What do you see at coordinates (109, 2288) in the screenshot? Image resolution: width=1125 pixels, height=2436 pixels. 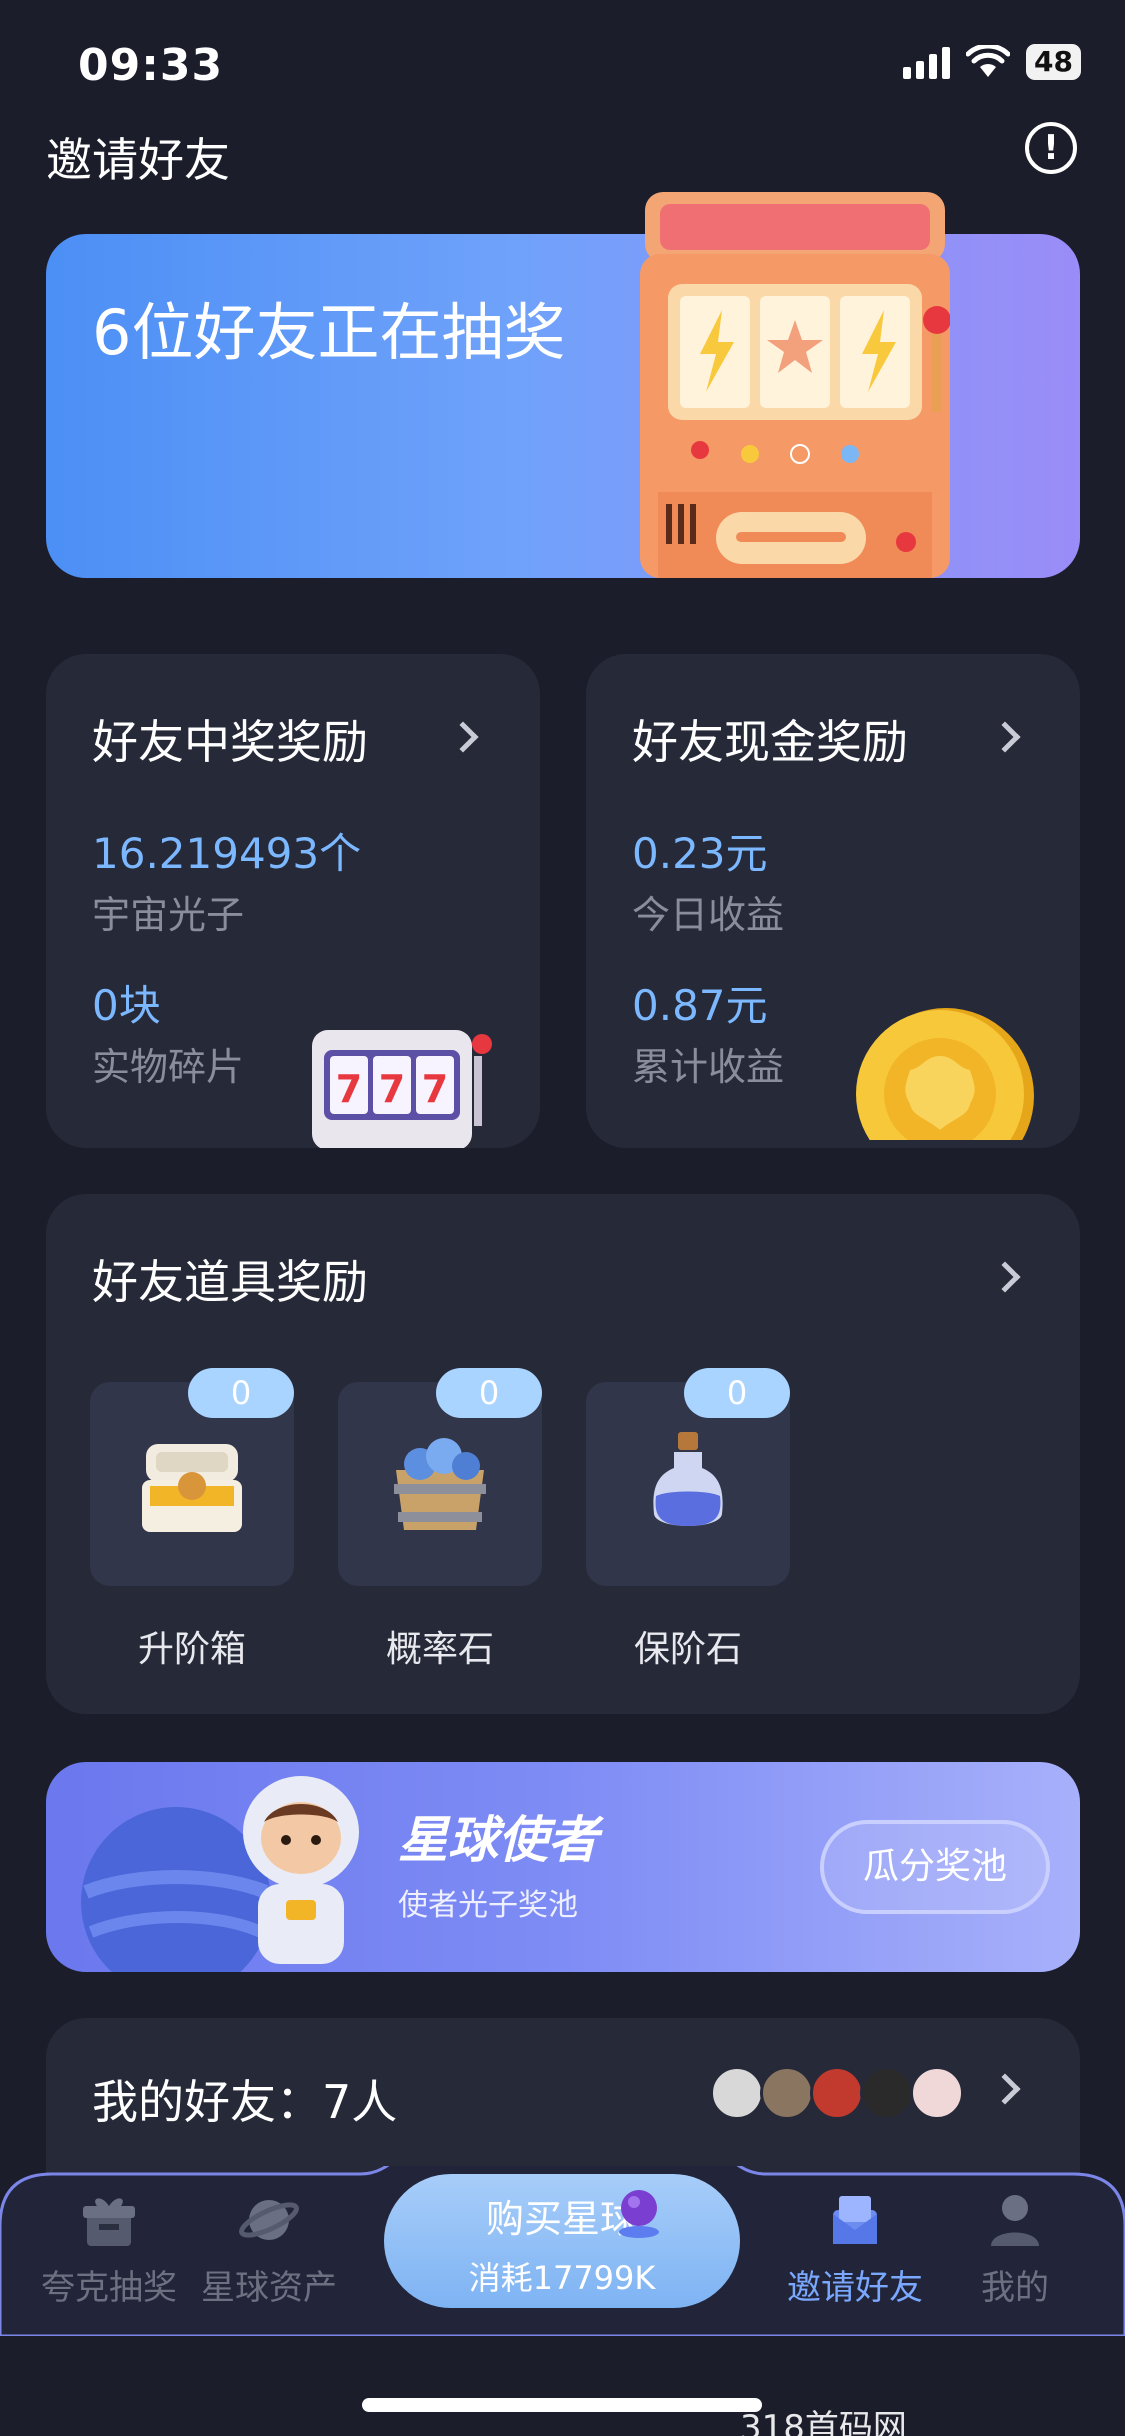 I see `tab-label: 夸克抽奖` at bounding box center [109, 2288].